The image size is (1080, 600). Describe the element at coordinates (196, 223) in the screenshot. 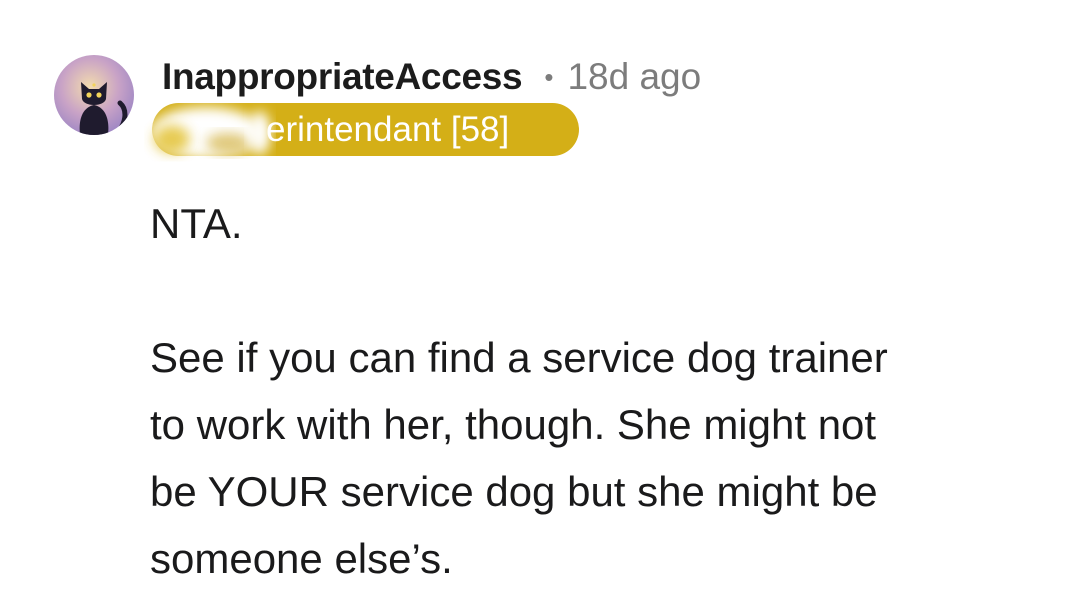

I see `comment-paragraph: NTA.` at that location.